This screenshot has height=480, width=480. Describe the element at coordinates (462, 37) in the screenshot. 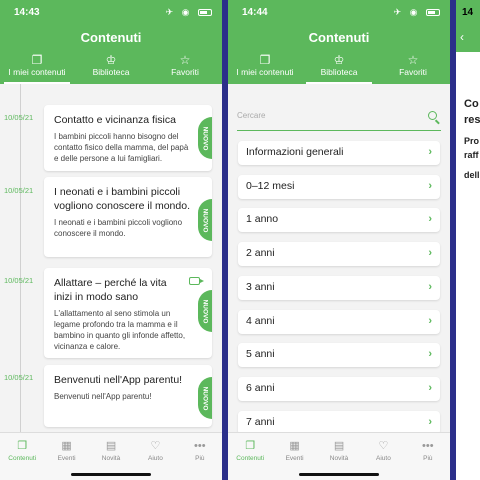

I see `back-chevron-icon: ‹` at that location.